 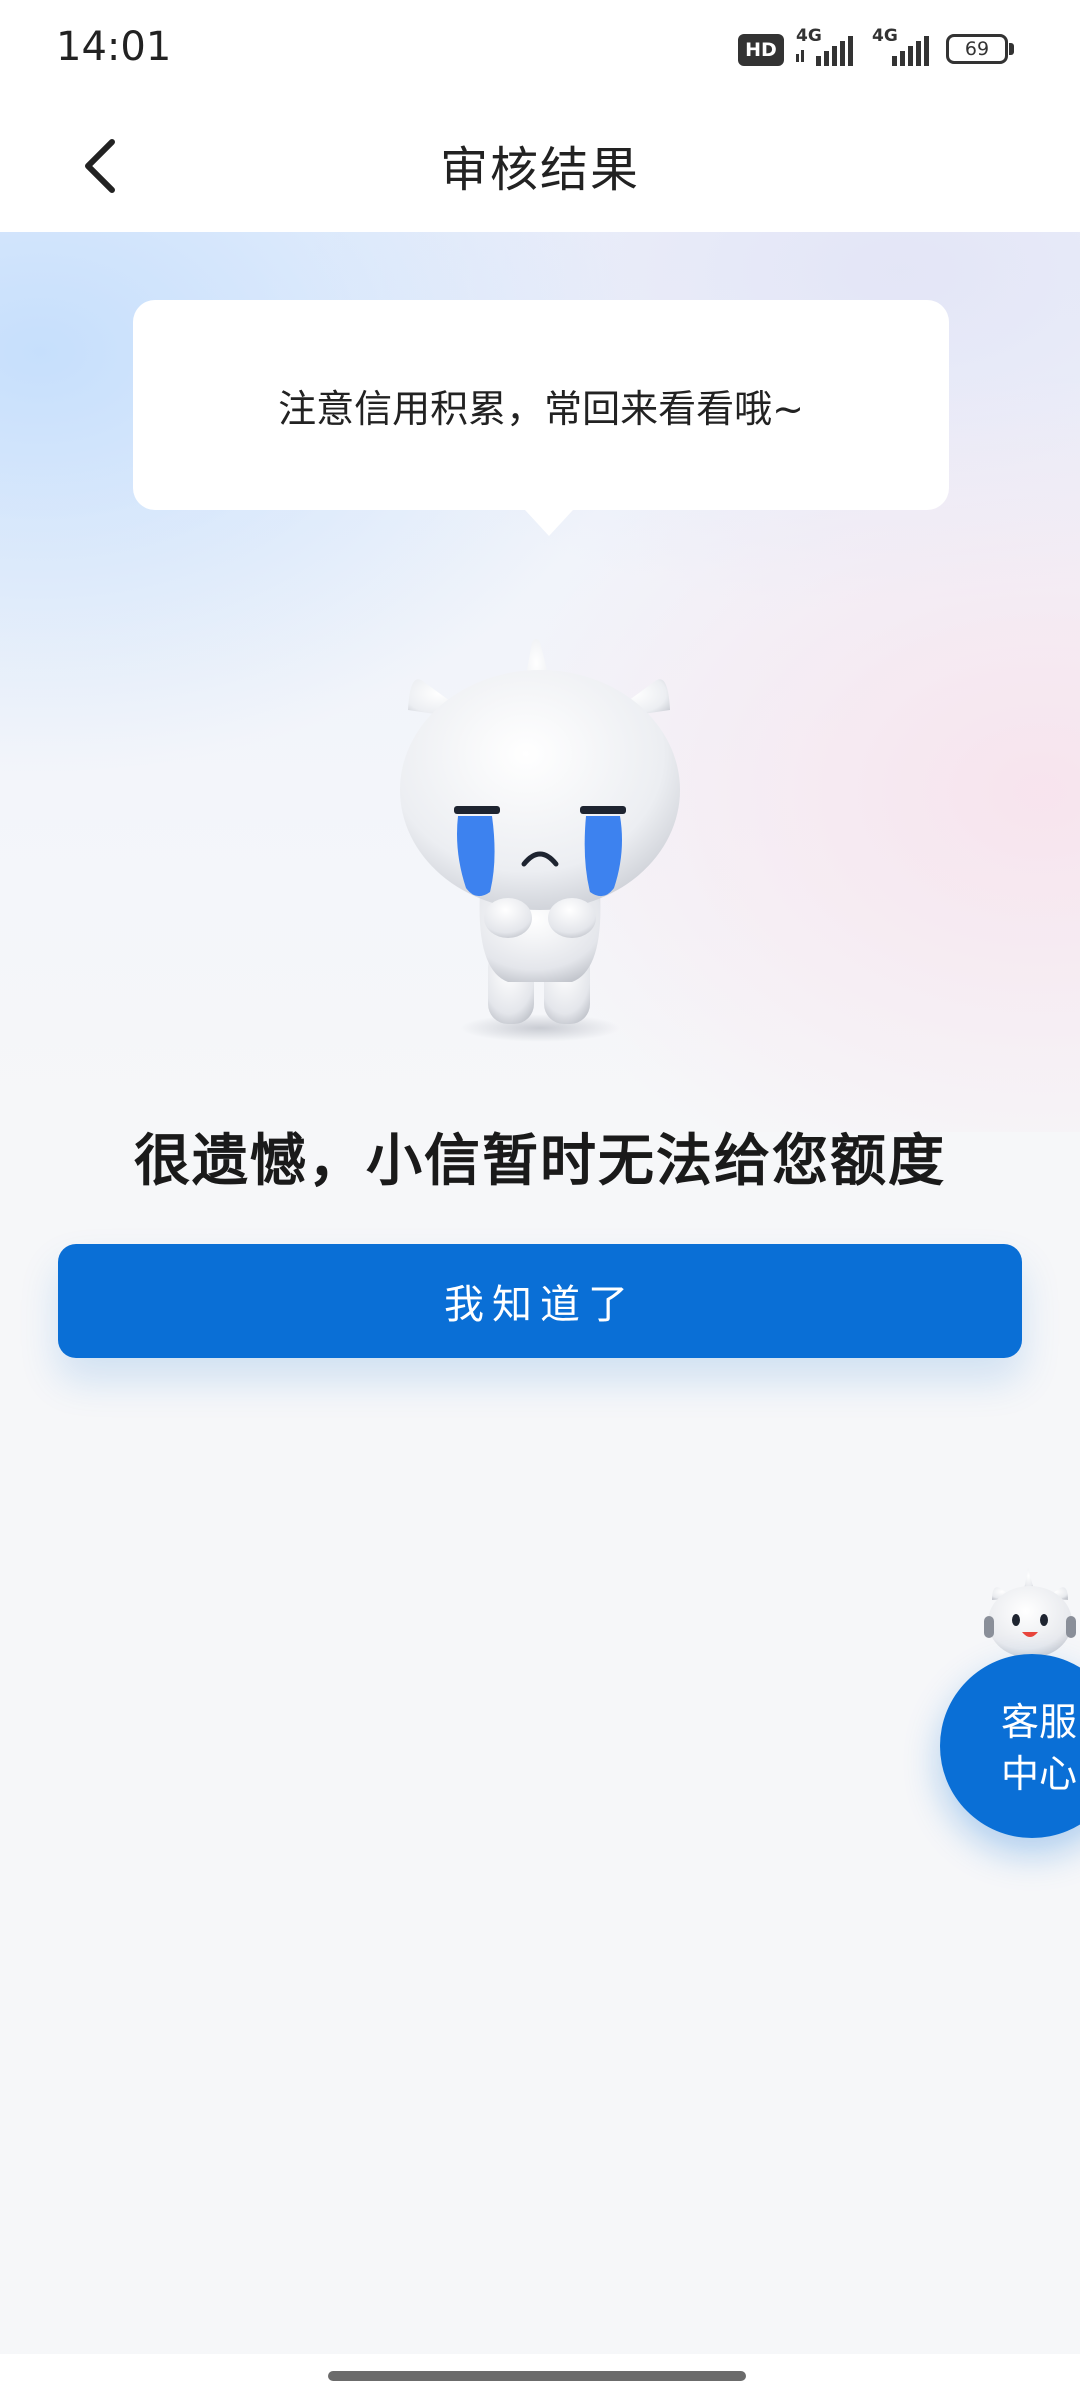 What do you see at coordinates (539, 170) in the screenshot?
I see `page-title: 审核结果` at bounding box center [539, 170].